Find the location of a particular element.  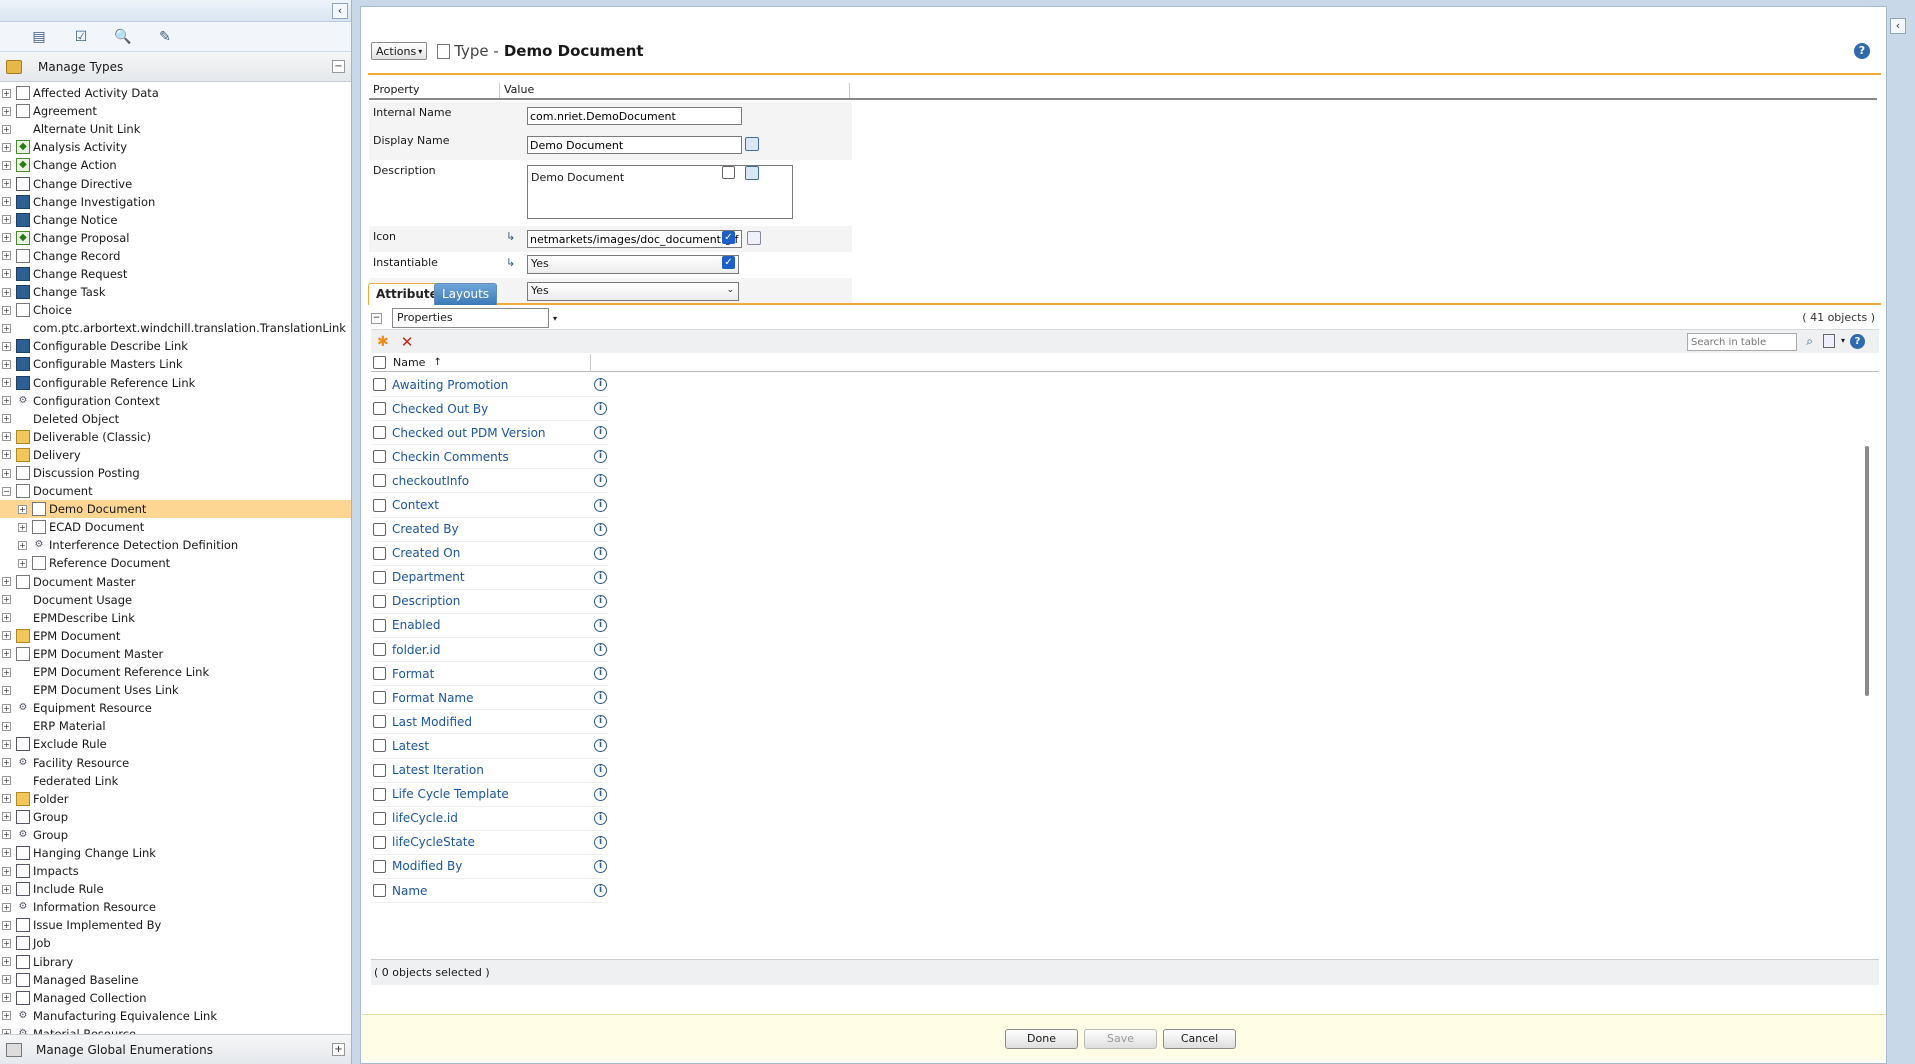

search-in-table-input is located at coordinates (1742, 342).